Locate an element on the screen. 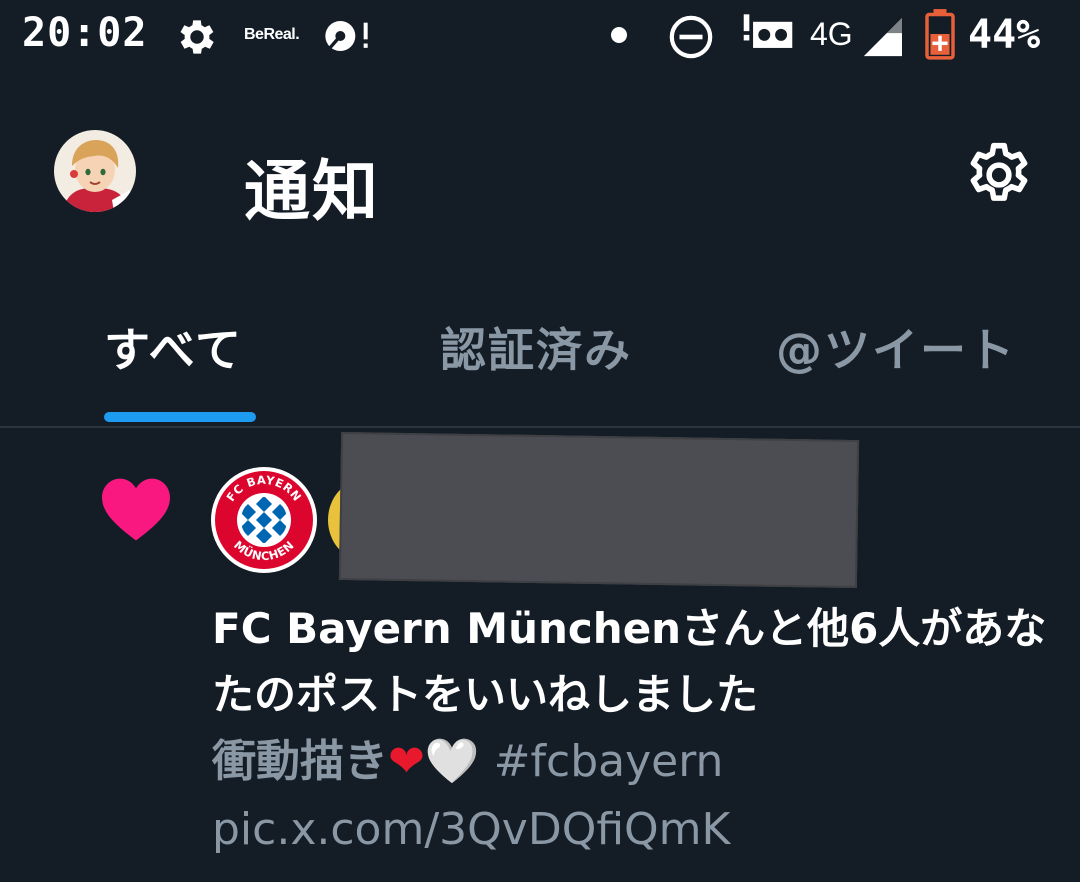  post-preview: 衝動描き❤🤍 #fcbayern pic.x.com/3QvDQfiQmK is located at coordinates (632, 796).